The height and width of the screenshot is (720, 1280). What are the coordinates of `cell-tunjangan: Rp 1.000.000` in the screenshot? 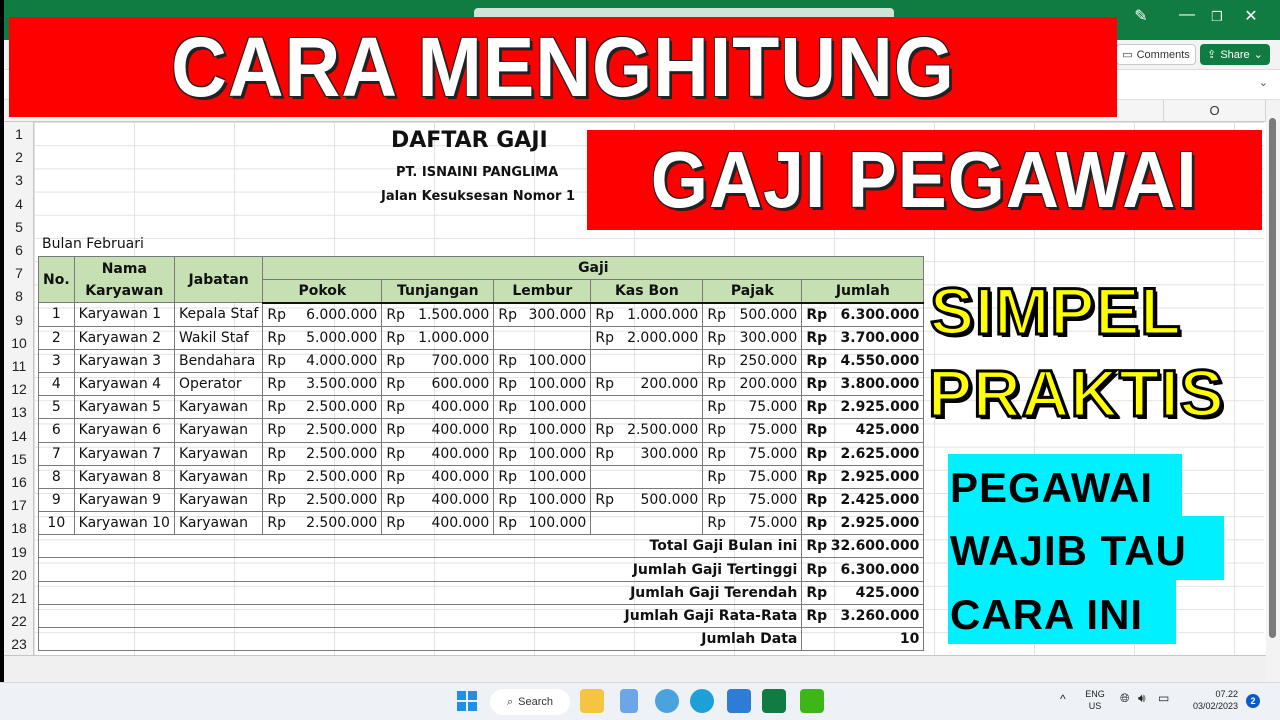 It's located at (438, 337).